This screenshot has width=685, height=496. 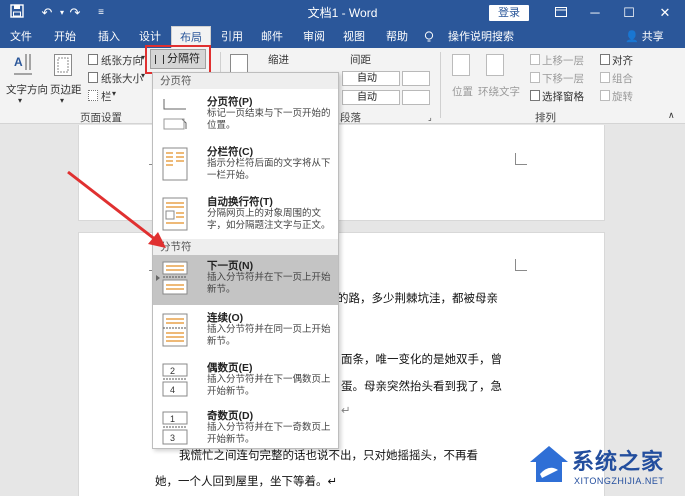 What do you see at coordinates (18, 62) in the screenshot?
I see `svg-text: A` at bounding box center [18, 62].